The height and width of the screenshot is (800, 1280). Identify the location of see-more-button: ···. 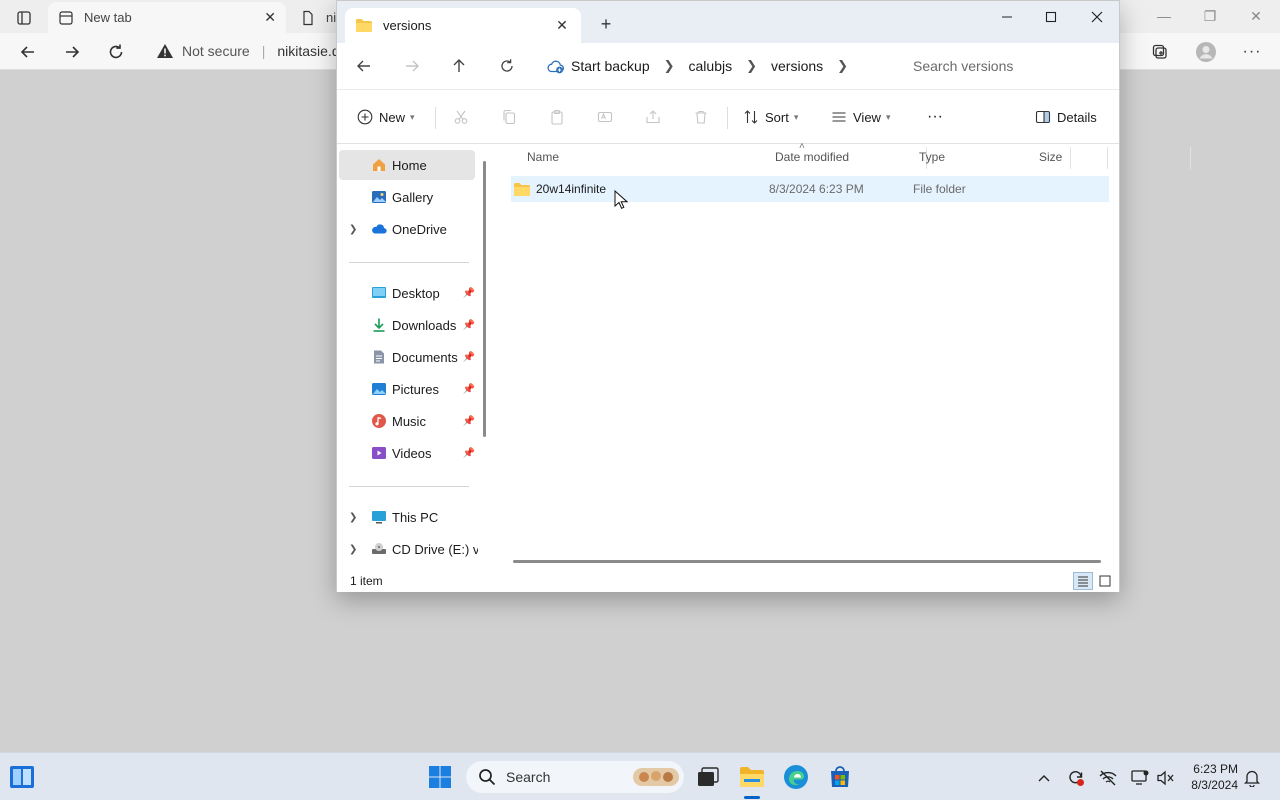
(935, 117).